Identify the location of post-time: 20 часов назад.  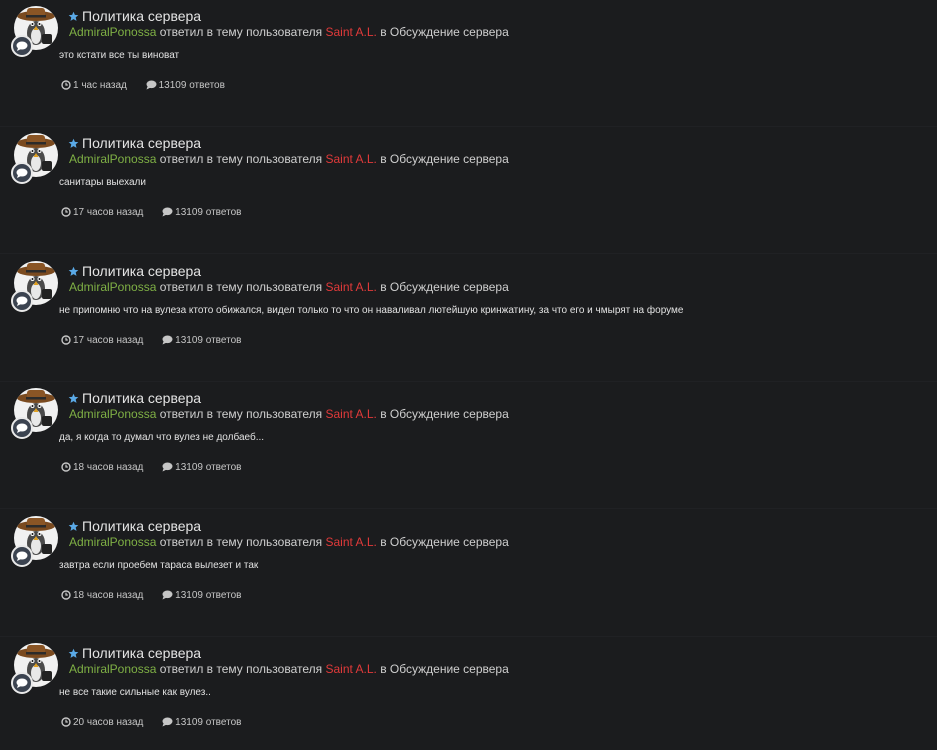
(102, 723).